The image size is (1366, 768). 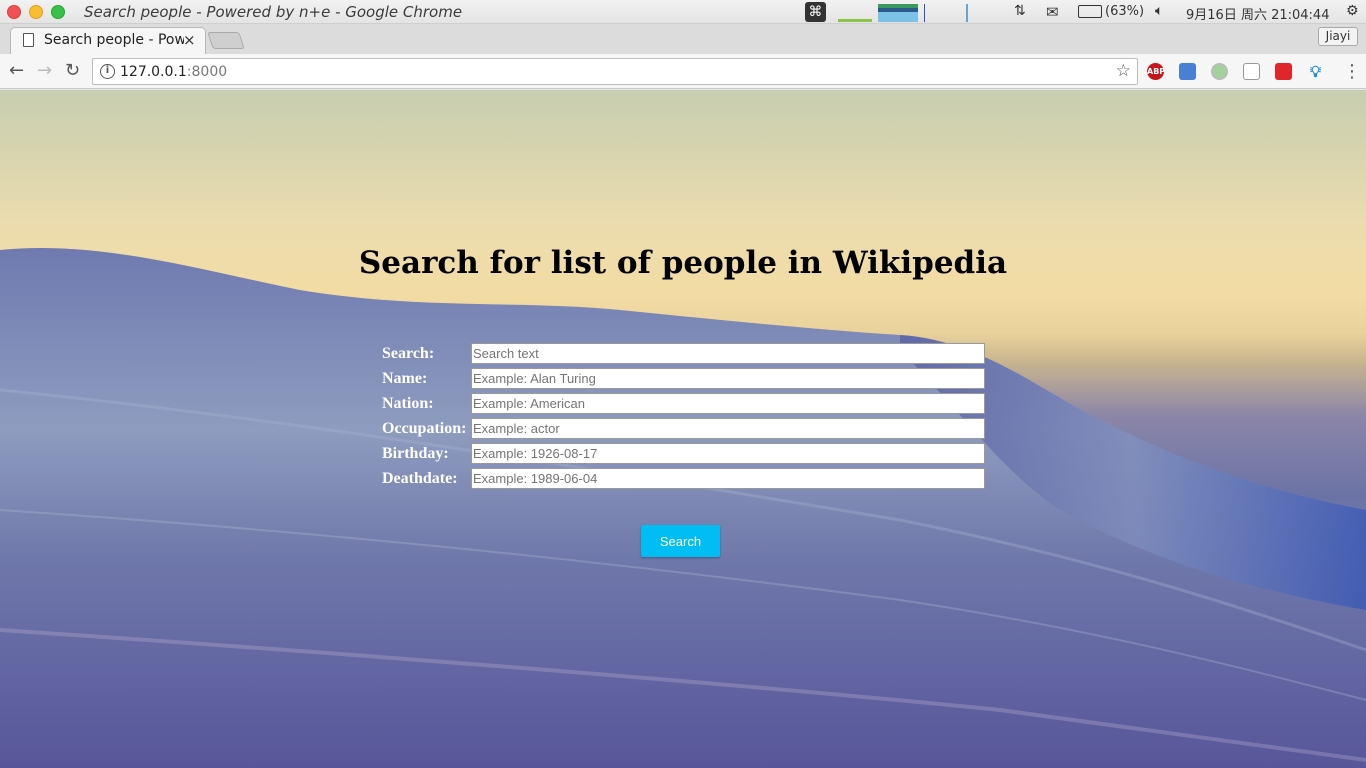 I want to click on url-port: :8000, so click(x=207, y=72).